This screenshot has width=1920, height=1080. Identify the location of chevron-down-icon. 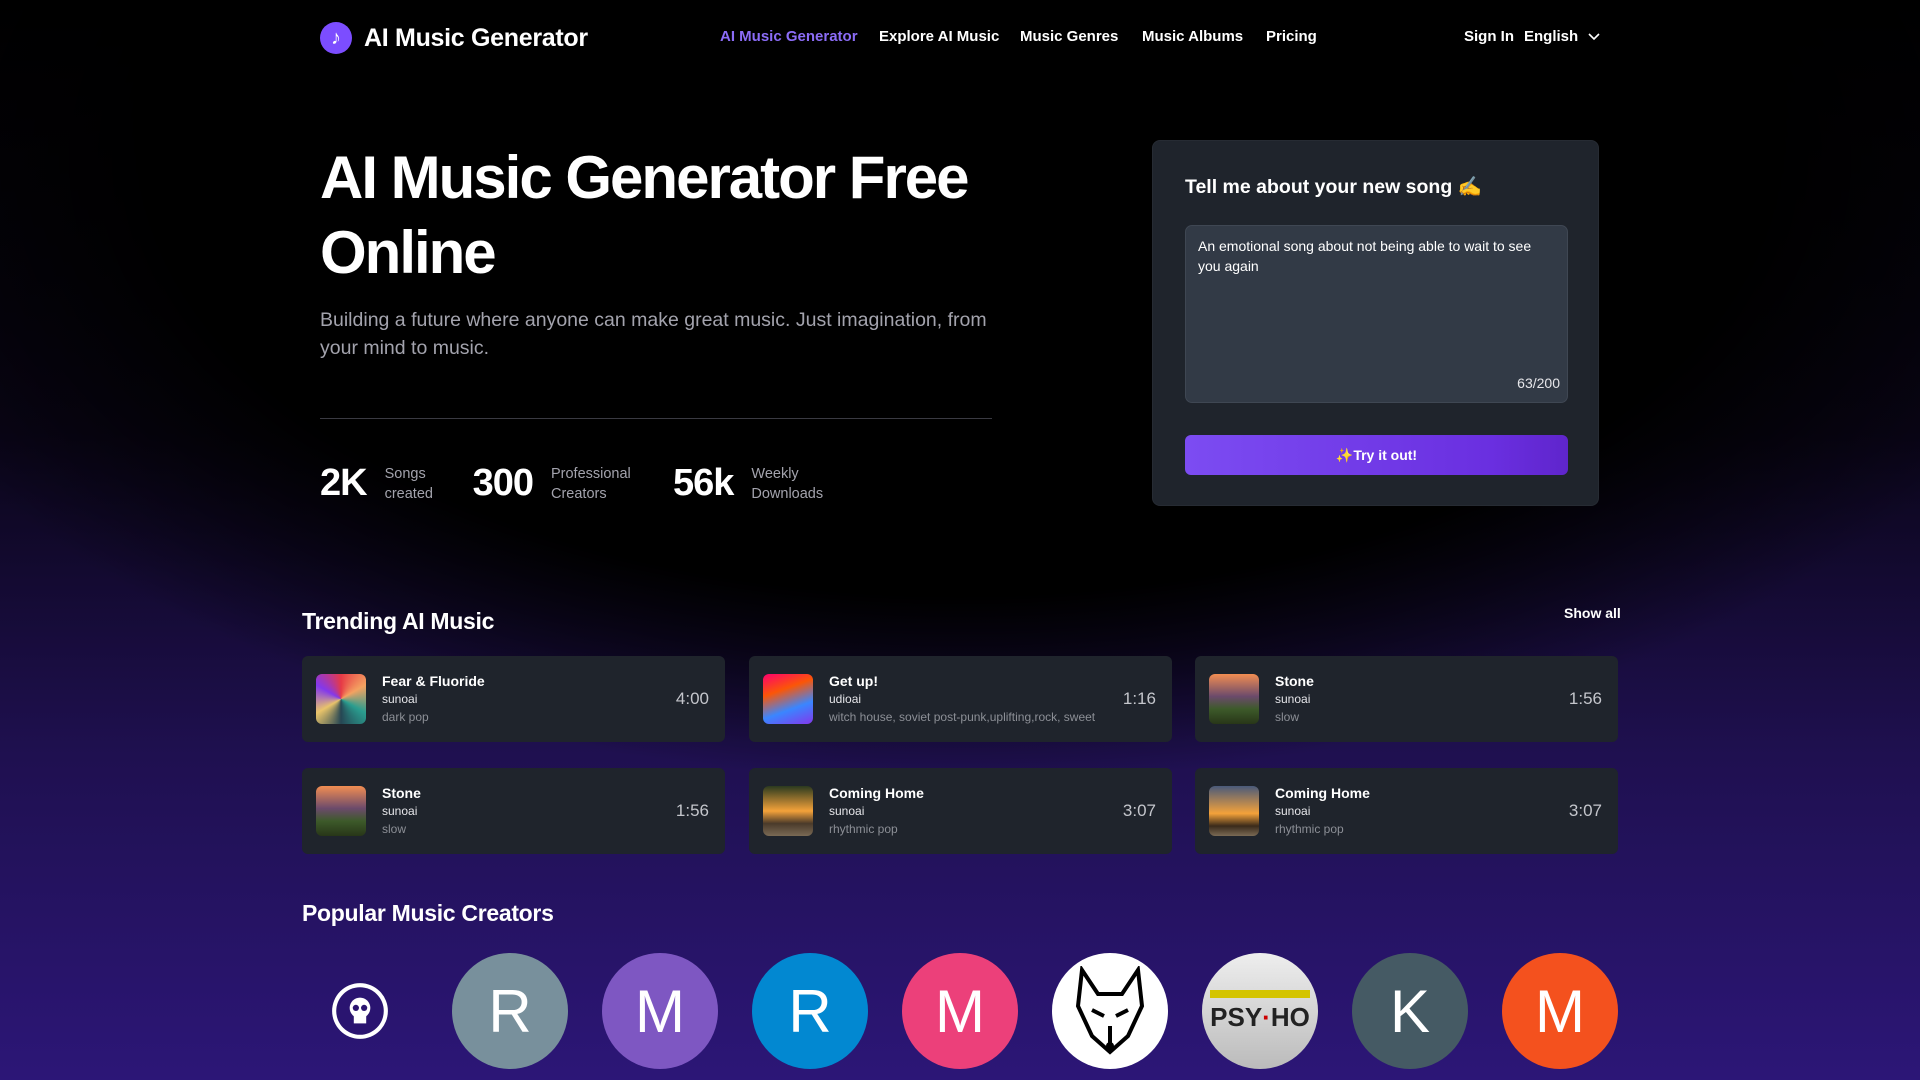
(1594, 36).